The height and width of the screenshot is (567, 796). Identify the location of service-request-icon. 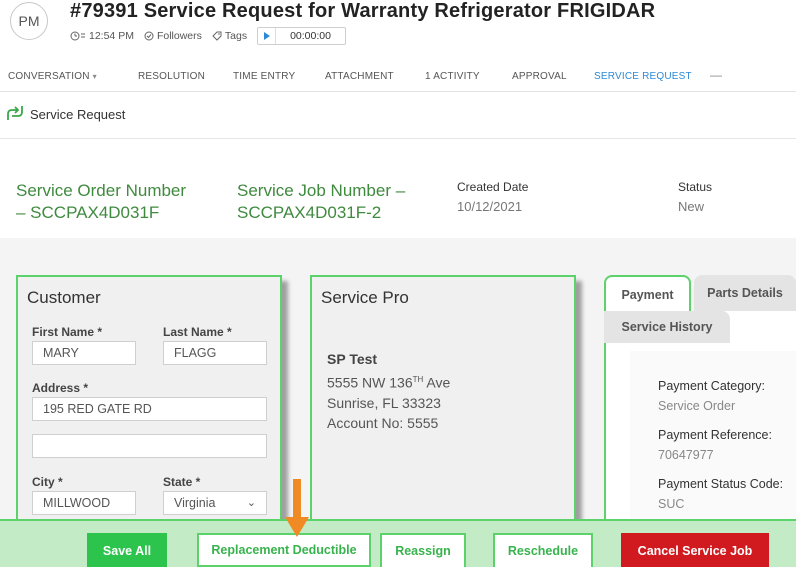
(15, 114).